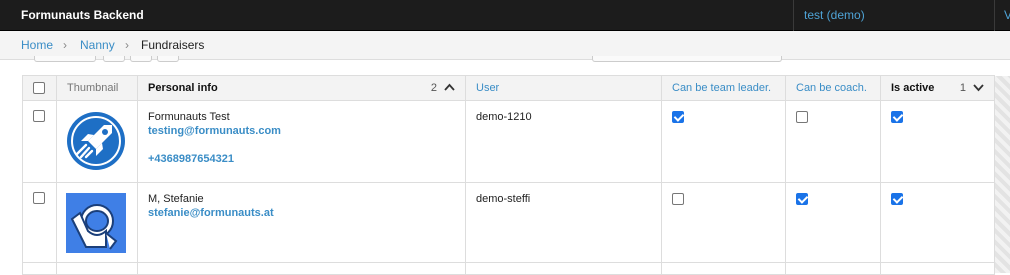  What do you see at coordinates (82, 15) in the screenshot?
I see `app-title: Formunauts Backend` at bounding box center [82, 15].